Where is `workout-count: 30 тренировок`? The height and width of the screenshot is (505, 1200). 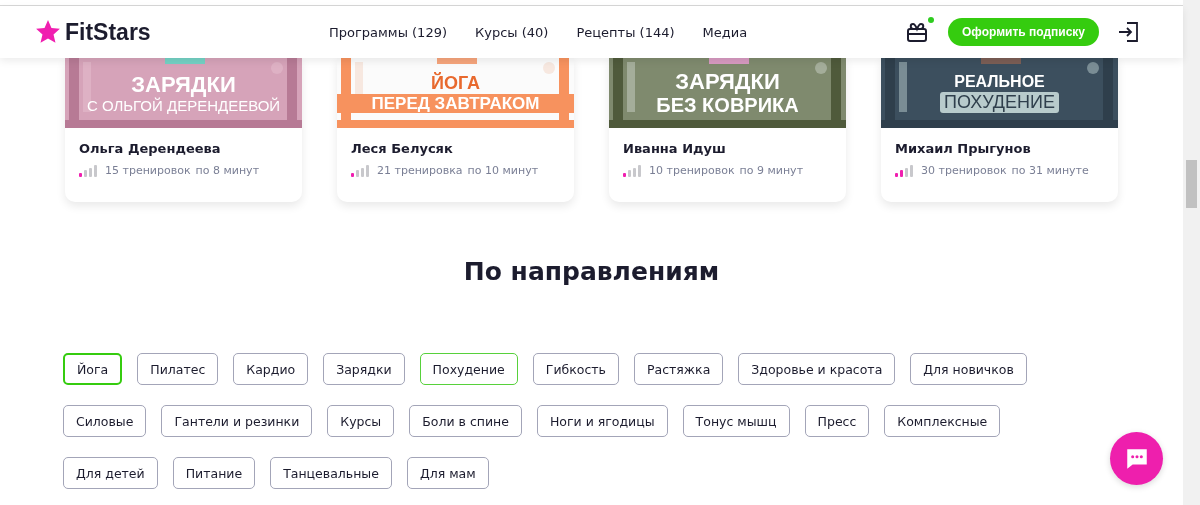 workout-count: 30 тренировок is located at coordinates (964, 170).